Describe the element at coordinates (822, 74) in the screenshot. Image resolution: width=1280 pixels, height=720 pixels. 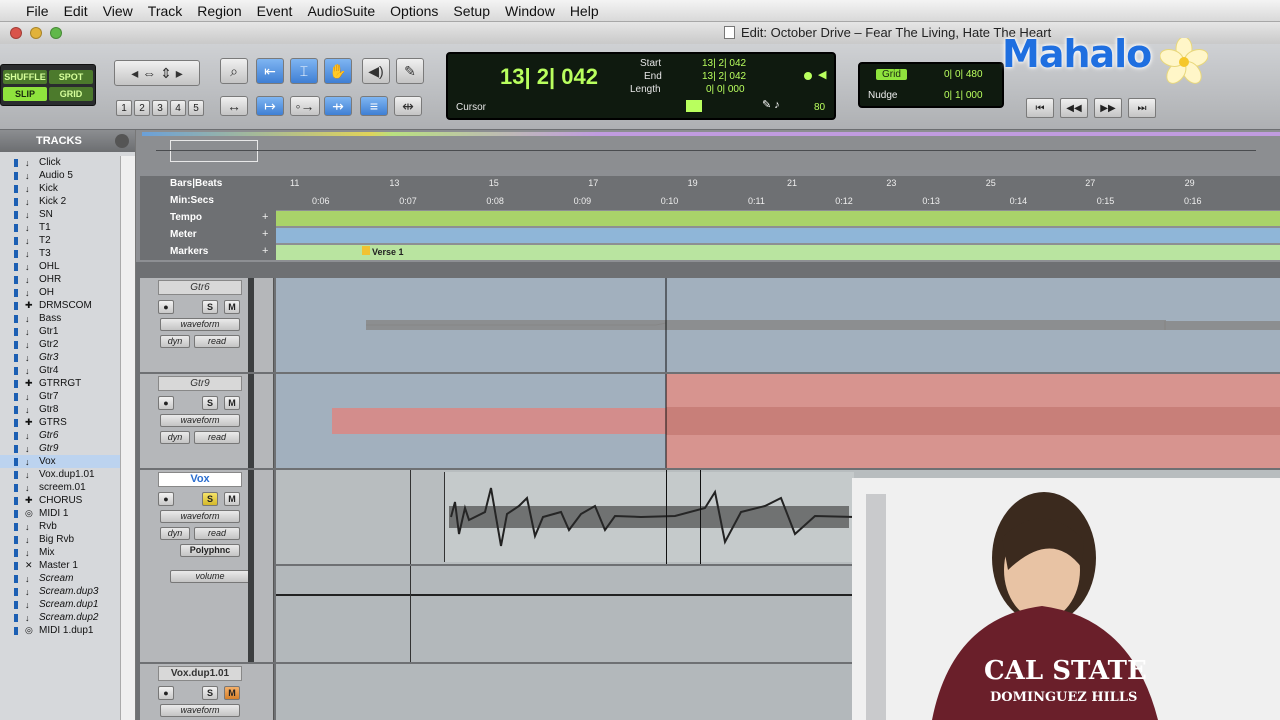
I see `speaker-icon: ◀` at that location.